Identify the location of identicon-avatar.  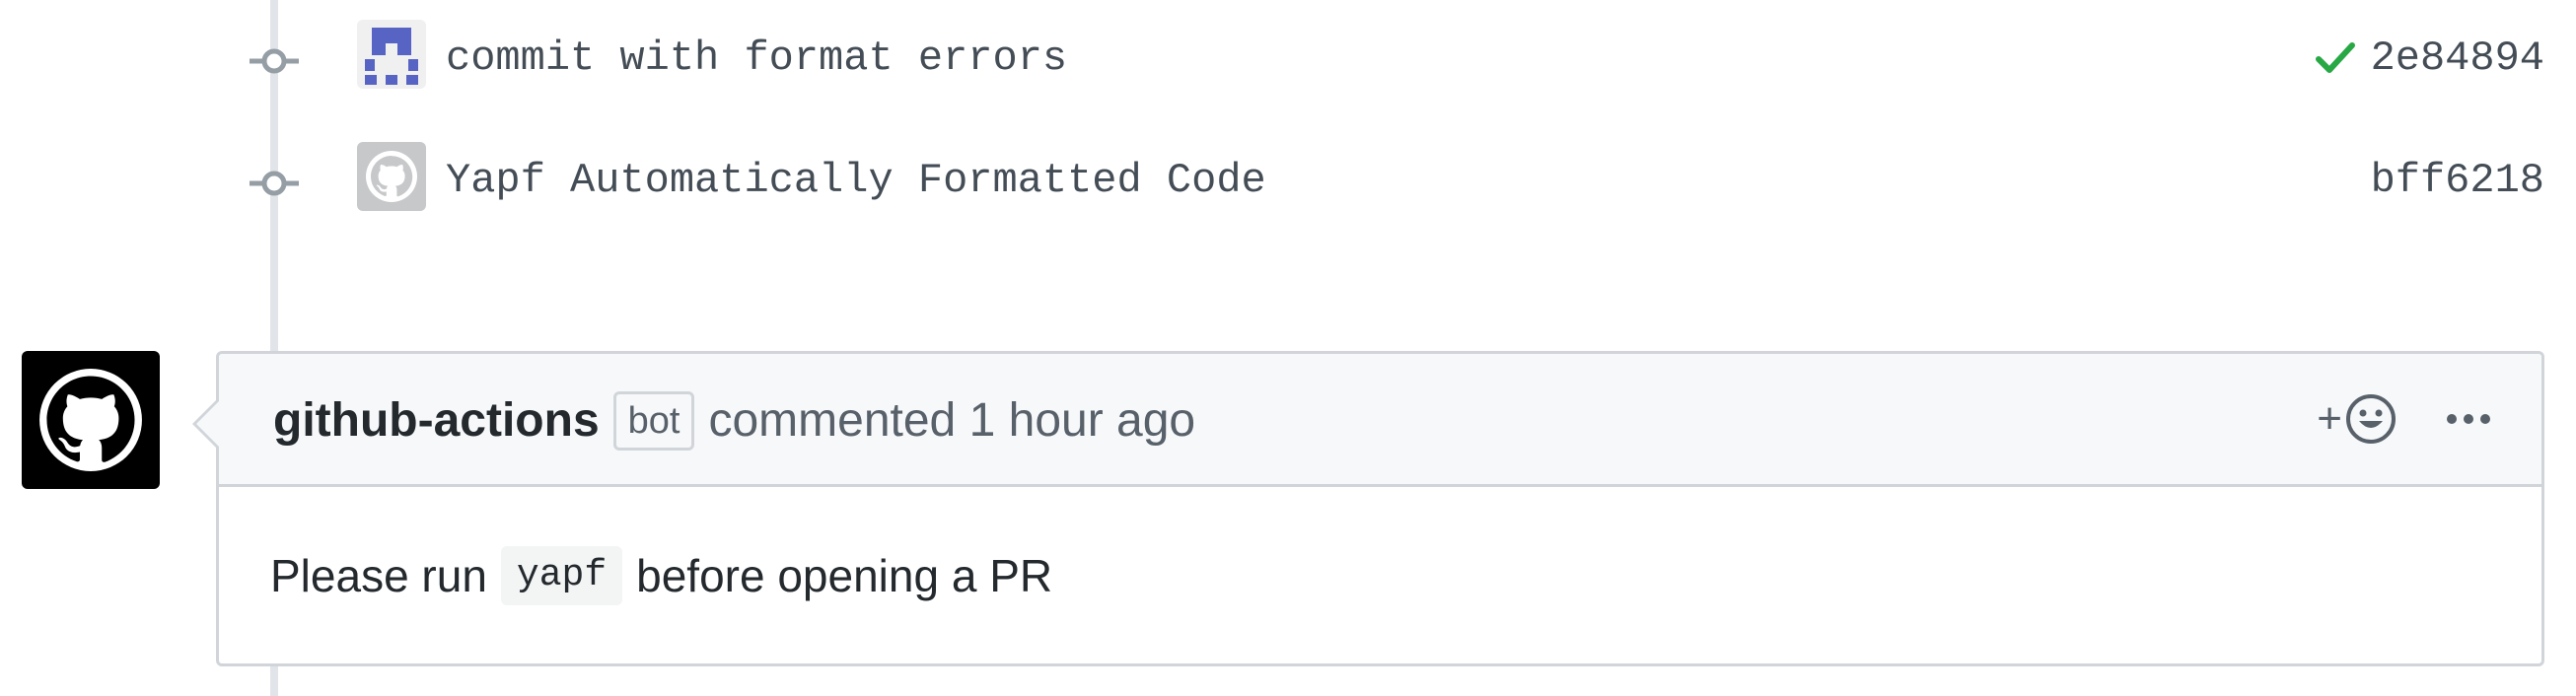
(391, 54).